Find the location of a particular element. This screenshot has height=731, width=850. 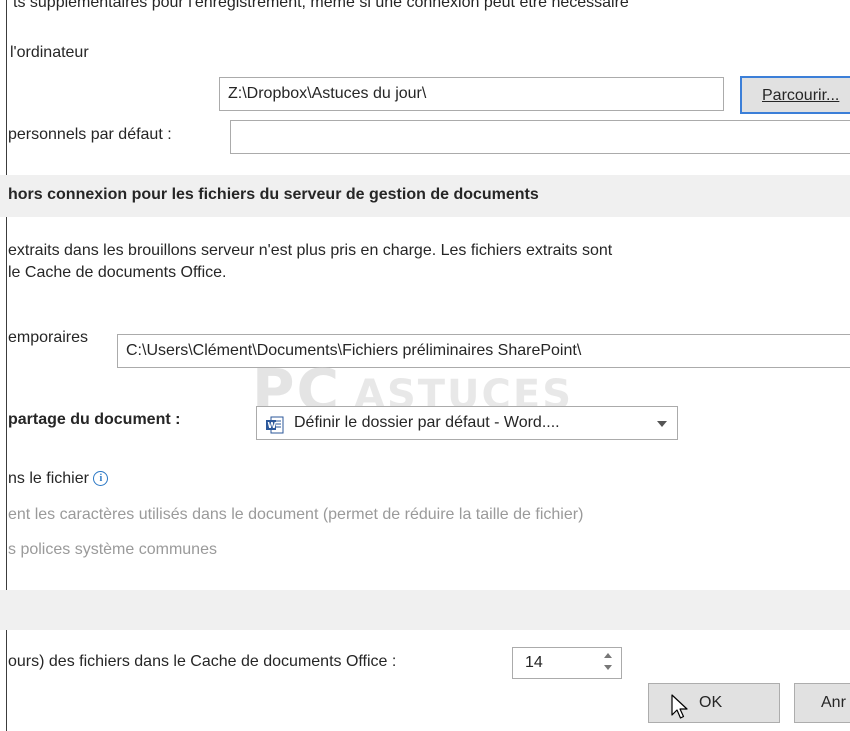

info-icon: i is located at coordinates (101, 478).